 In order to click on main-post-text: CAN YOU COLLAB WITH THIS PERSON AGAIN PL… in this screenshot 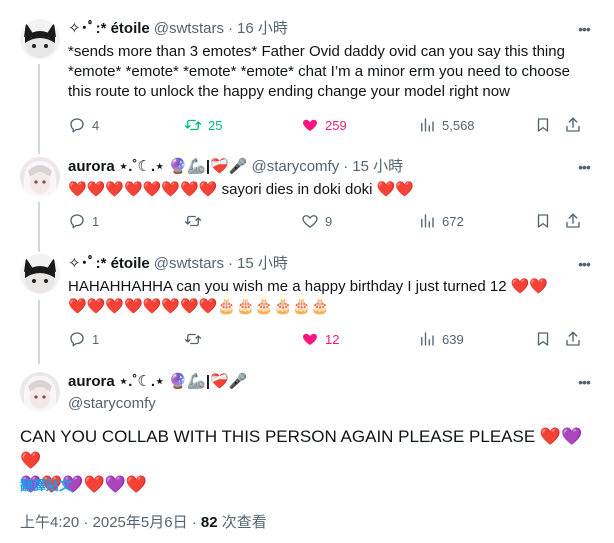, I will do `click(301, 460)`.